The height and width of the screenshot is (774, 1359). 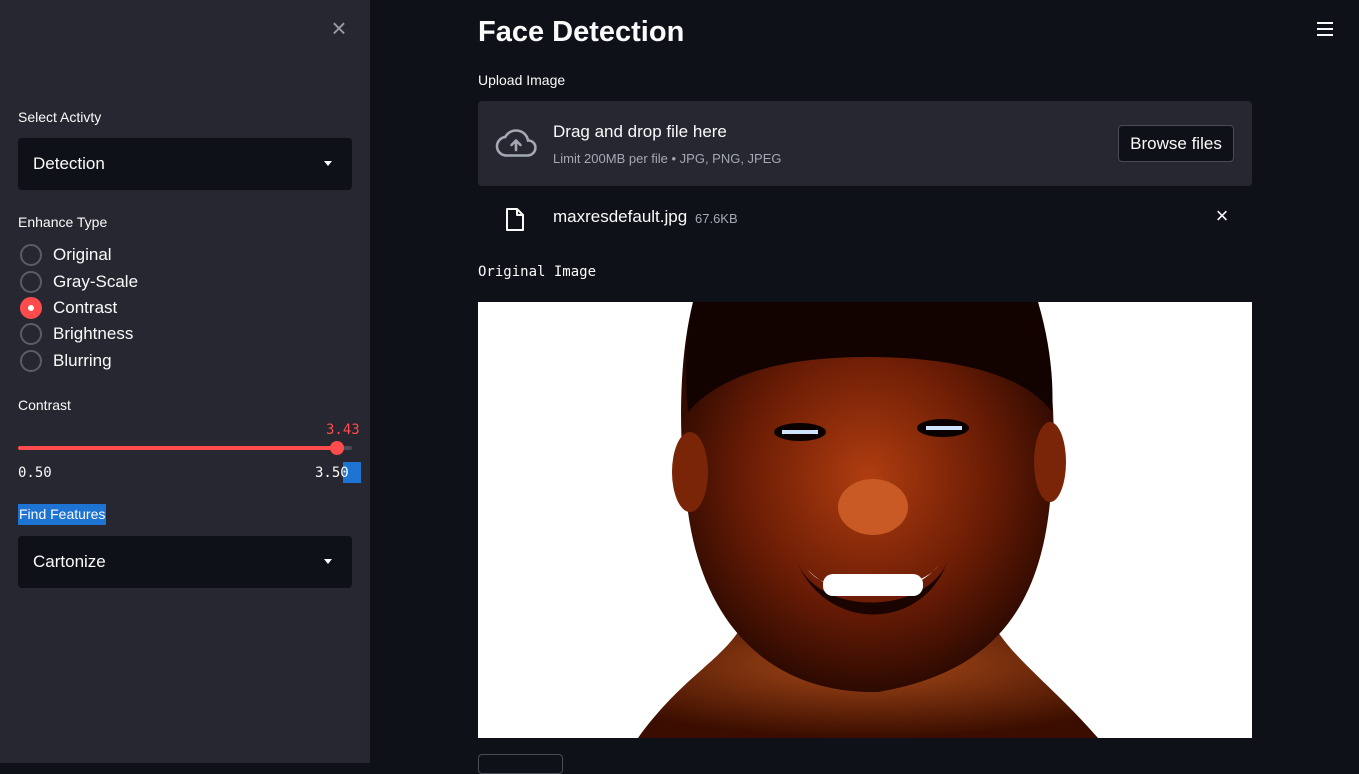 I want to click on radio-label: Gray-Scale, so click(x=96, y=281).